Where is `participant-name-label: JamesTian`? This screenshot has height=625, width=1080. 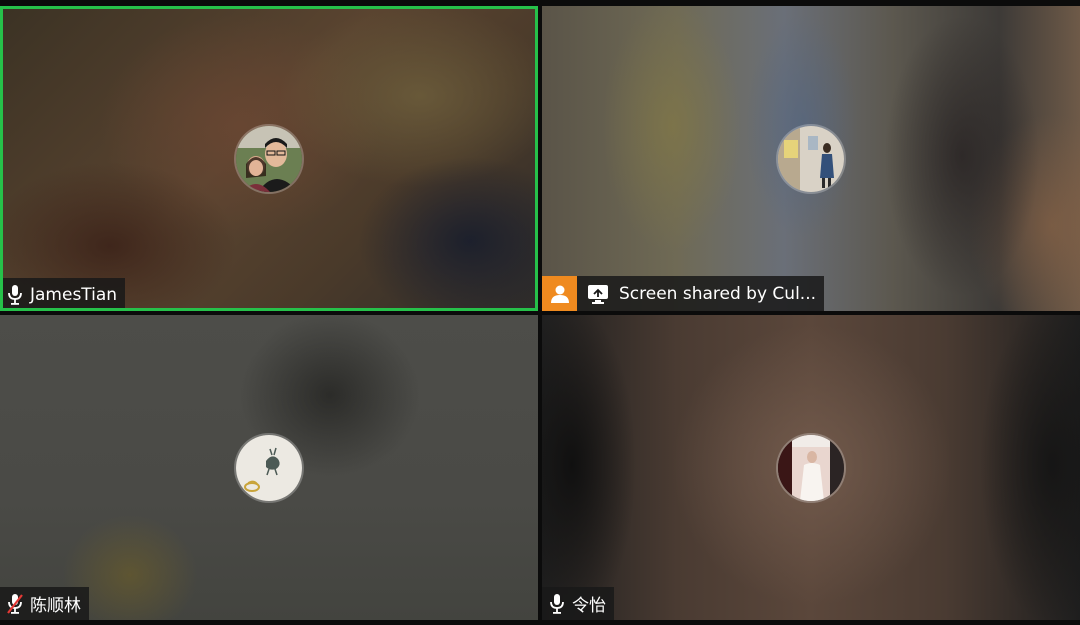
participant-name-label: JamesTian is located at coordinates (63, 294).